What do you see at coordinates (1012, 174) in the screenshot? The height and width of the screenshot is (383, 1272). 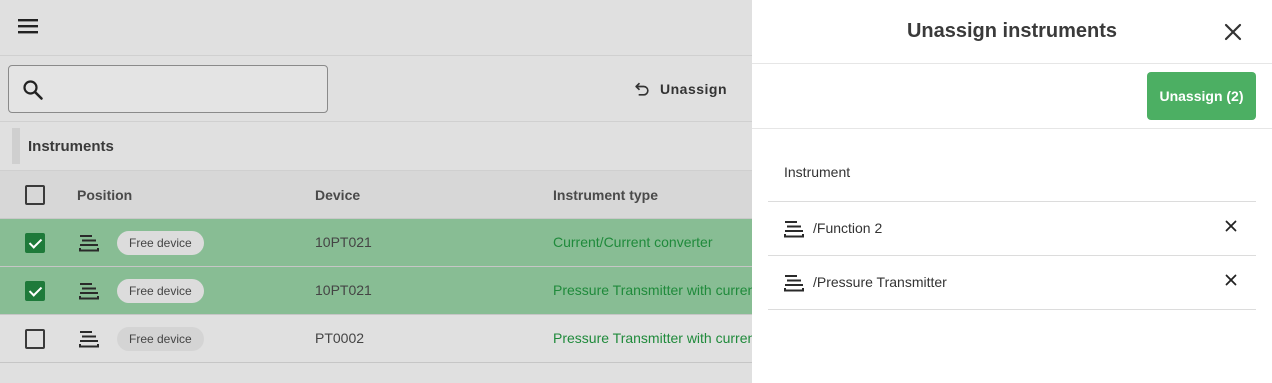 I see `list-header: Instrument` at bounding box center [1012, 174].